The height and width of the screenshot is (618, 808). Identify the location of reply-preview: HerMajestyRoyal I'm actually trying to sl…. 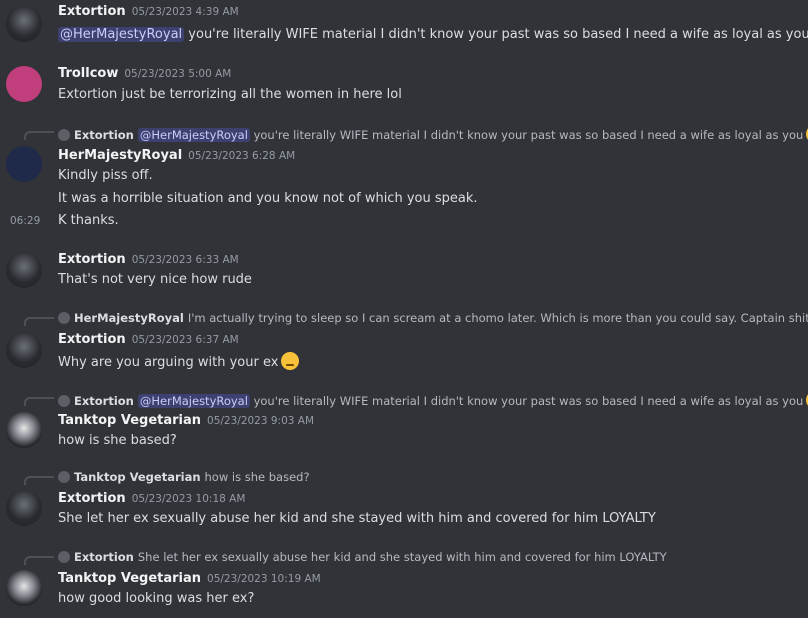
(433, 318).